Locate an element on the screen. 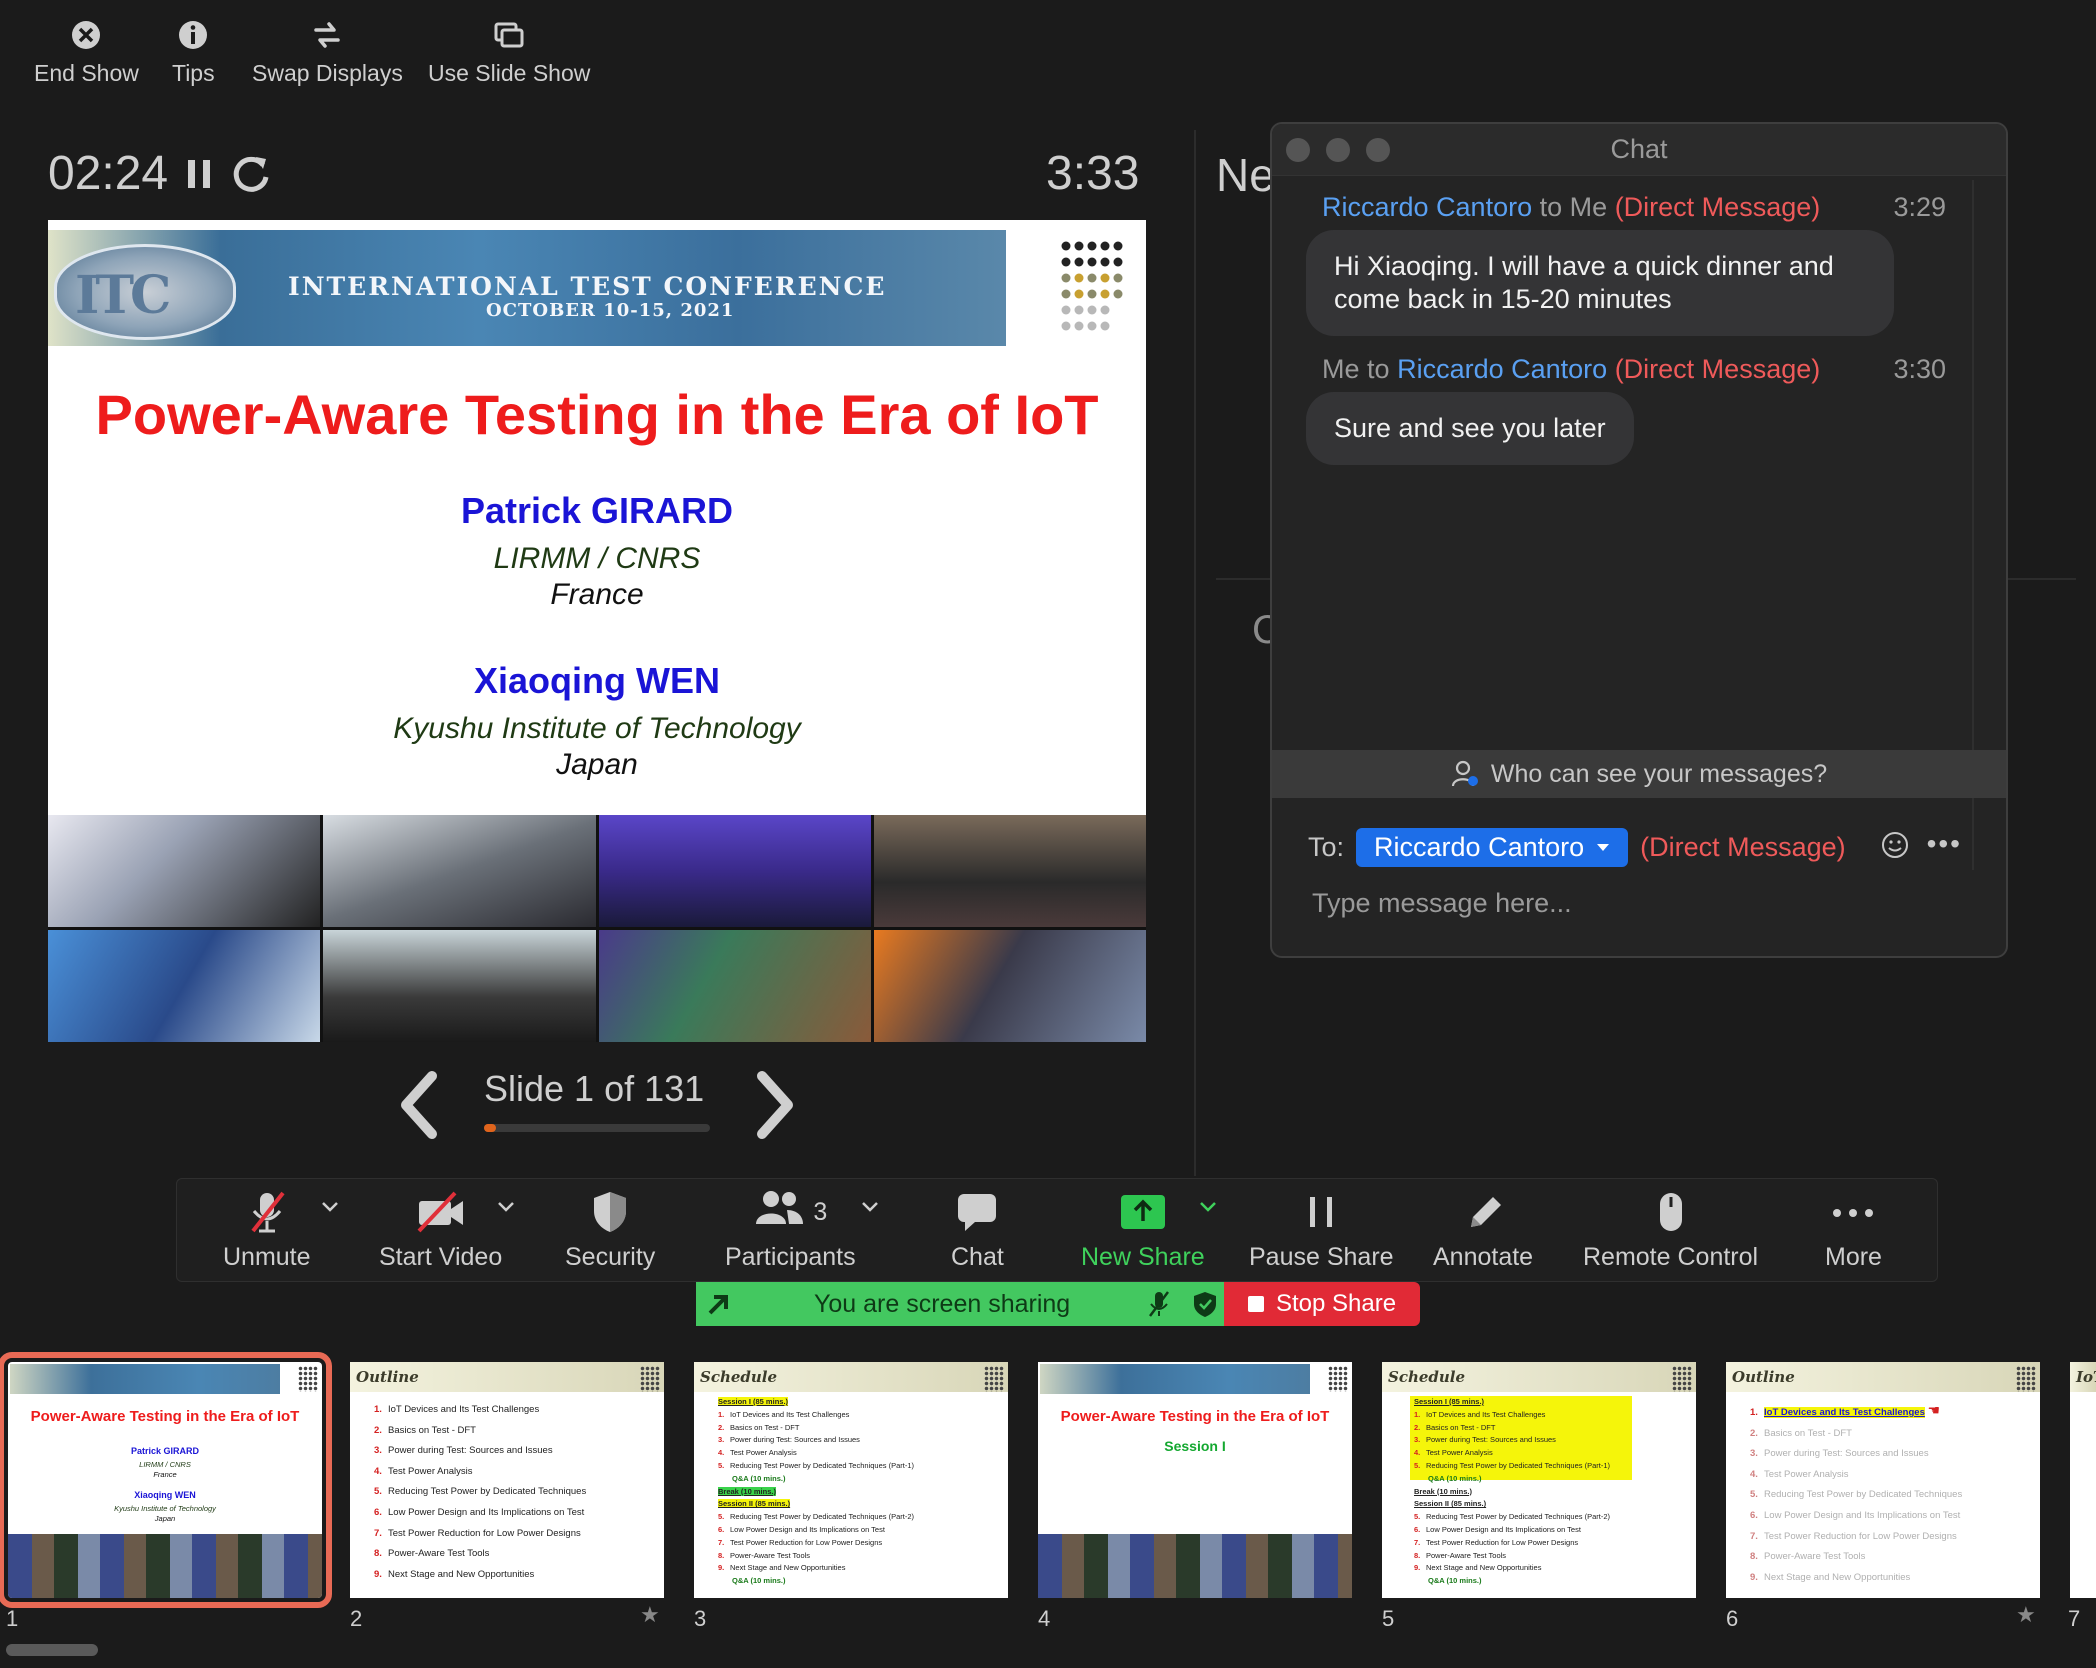  thumbnail-number: 3 is located at coordinates (700, 1618).